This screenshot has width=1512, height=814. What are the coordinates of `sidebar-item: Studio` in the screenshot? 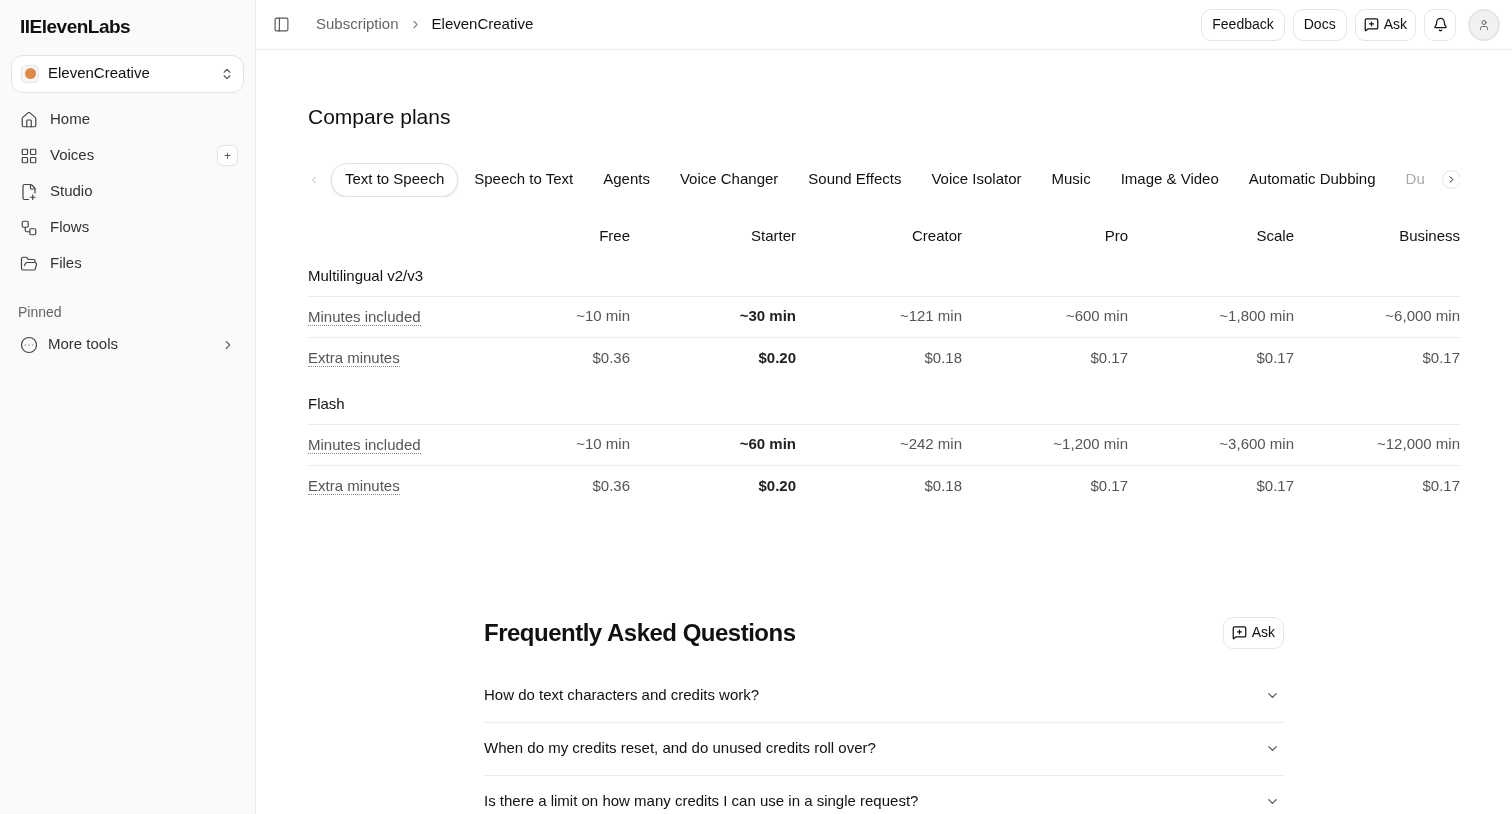 It's located at (127, 191).